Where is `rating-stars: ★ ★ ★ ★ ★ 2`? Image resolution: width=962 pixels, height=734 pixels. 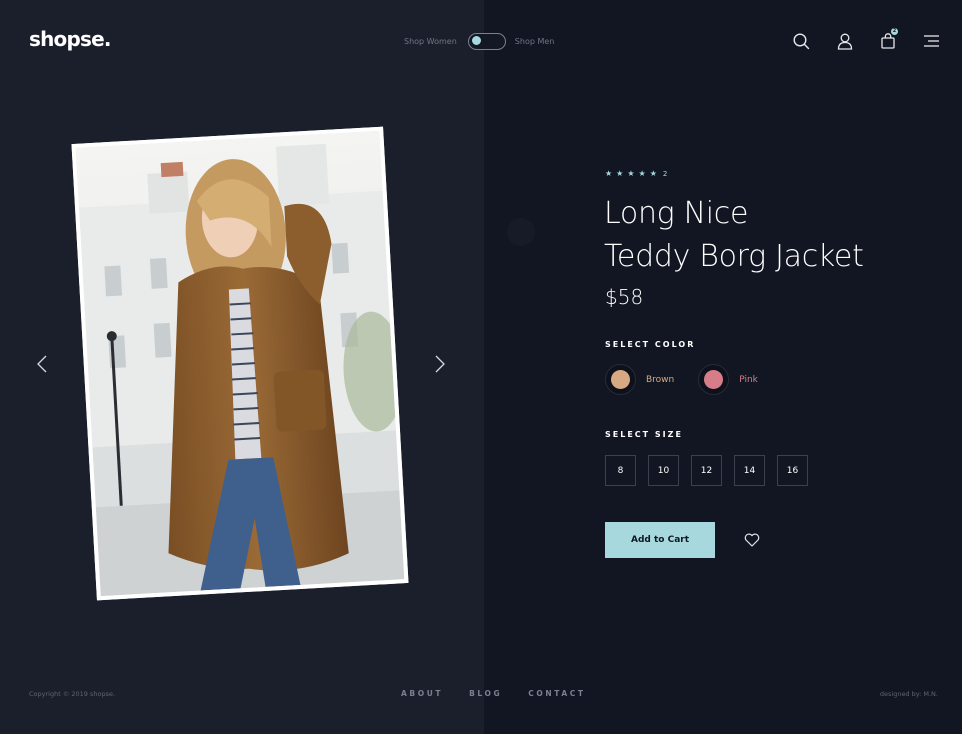 rating-stars: ★ ★ ★ ★ ★ 2 is located at coordinates (636, 174).